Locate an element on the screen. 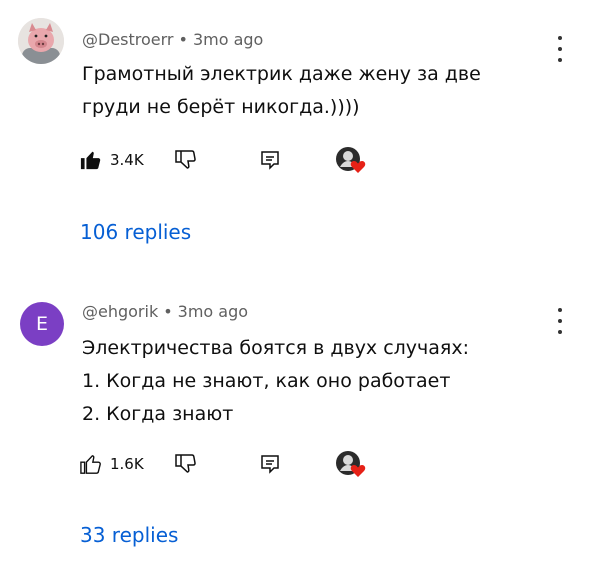  view-replies-link: 106 replies is located at coordinates (135, 232).